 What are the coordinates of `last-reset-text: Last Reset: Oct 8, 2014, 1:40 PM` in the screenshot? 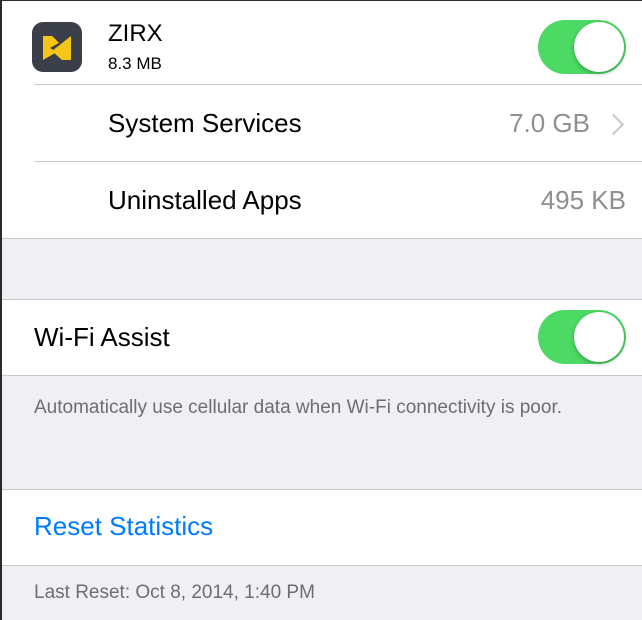 It's located at (174, 592).